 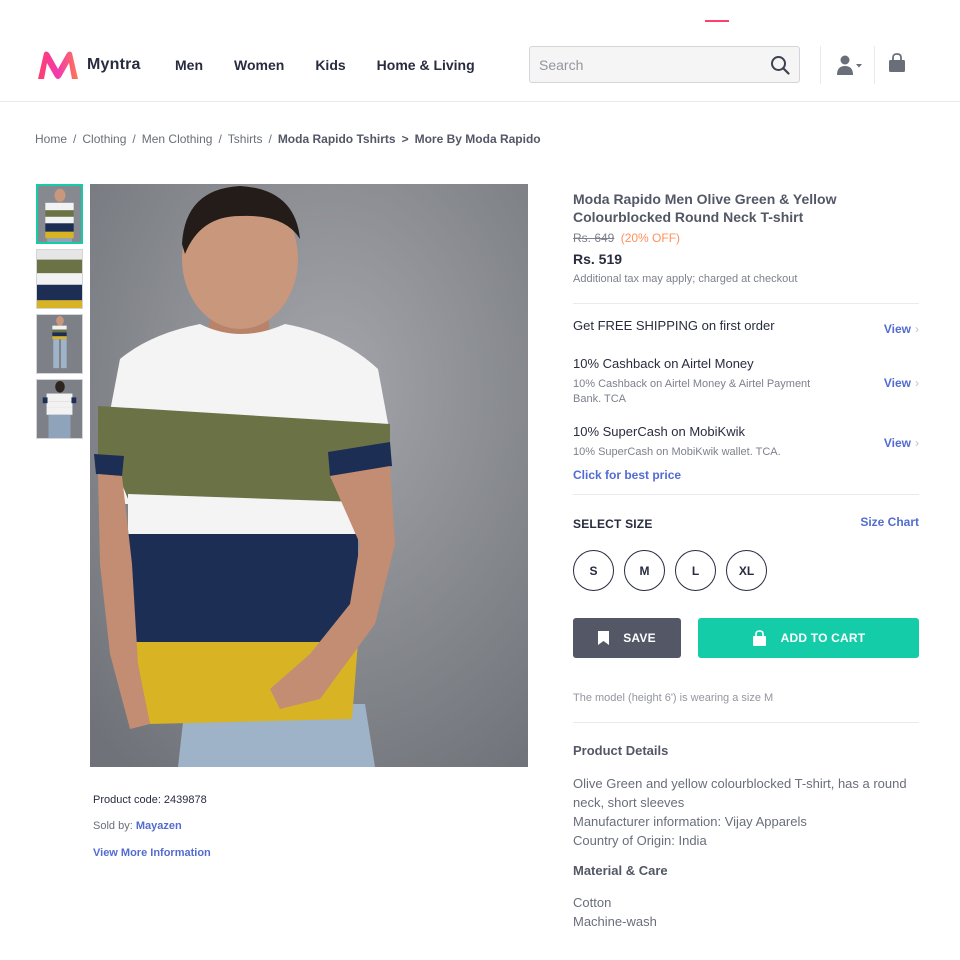 What do you see at coordinates (59, 344) in the screenshot?
I see `thumbnail-side` at bounding box center [59, 344].